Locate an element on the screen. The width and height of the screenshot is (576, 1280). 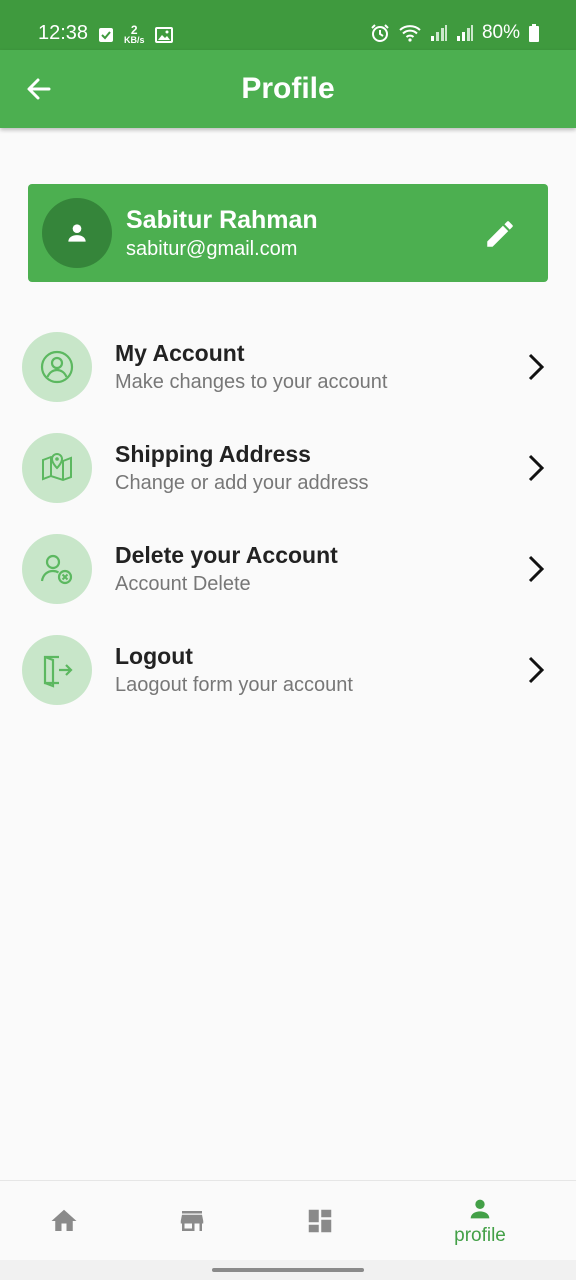
profile-card: Sabitur Rahman sabitur@gmail.com is located at coordinates (288, 233).